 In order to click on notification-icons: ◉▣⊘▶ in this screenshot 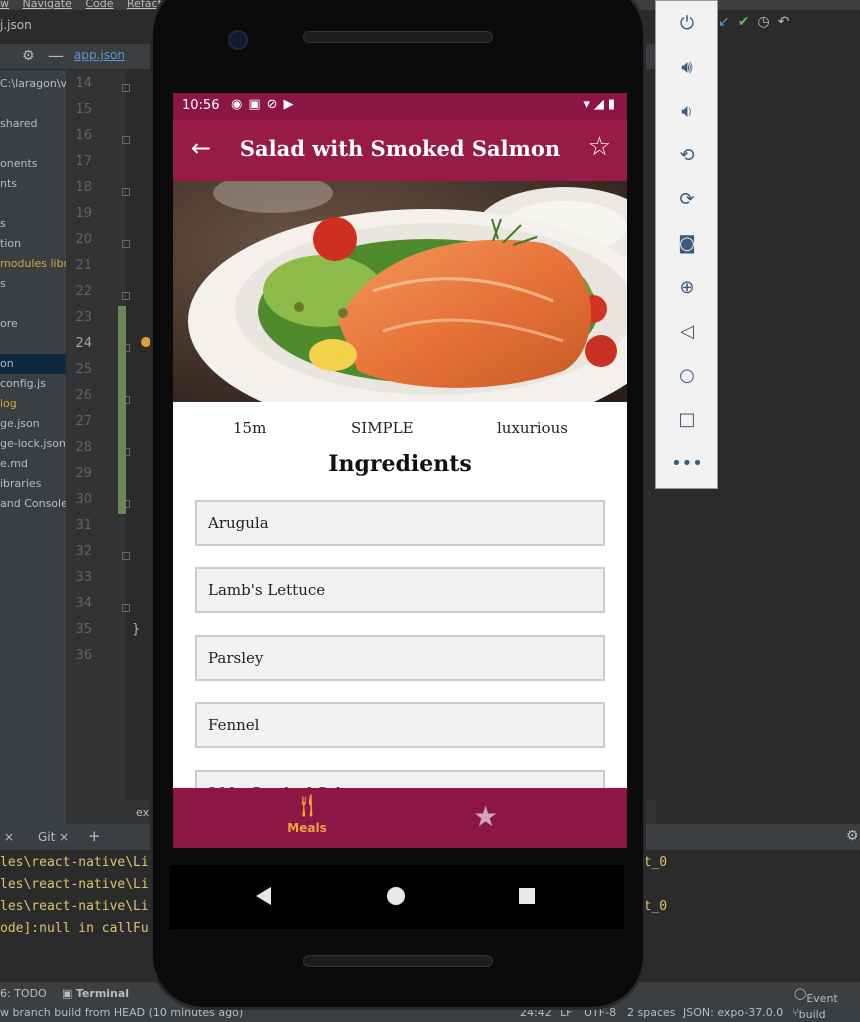, I will do `click(265, 104)`.